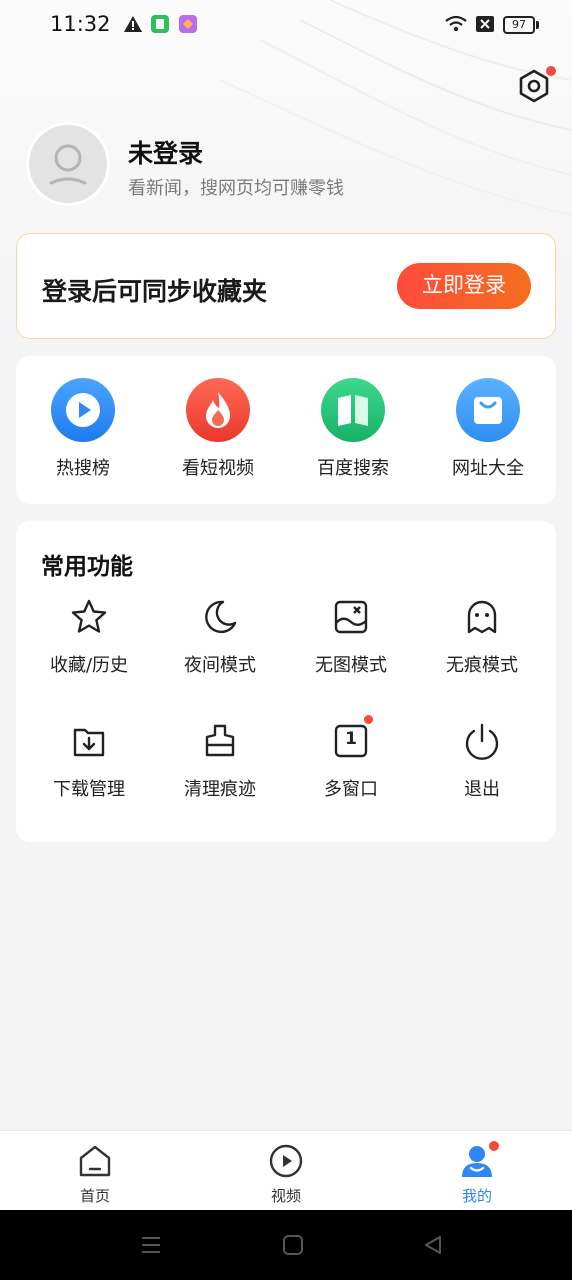  I want to click on multi-window-button: 1 多窗口, so click(351, 758).